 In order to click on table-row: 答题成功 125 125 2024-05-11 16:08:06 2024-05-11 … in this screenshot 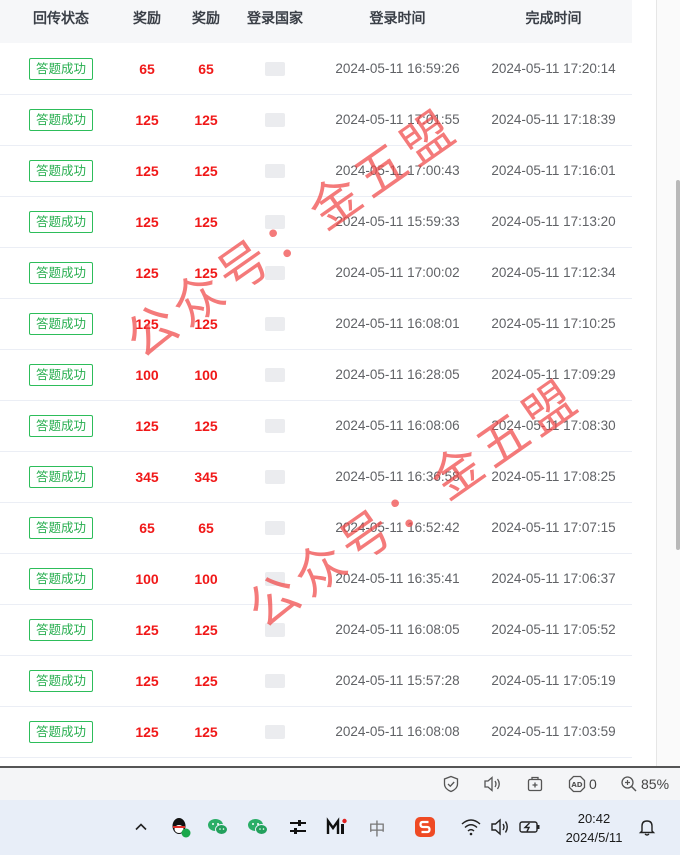, I will do `click(316, 426)`.